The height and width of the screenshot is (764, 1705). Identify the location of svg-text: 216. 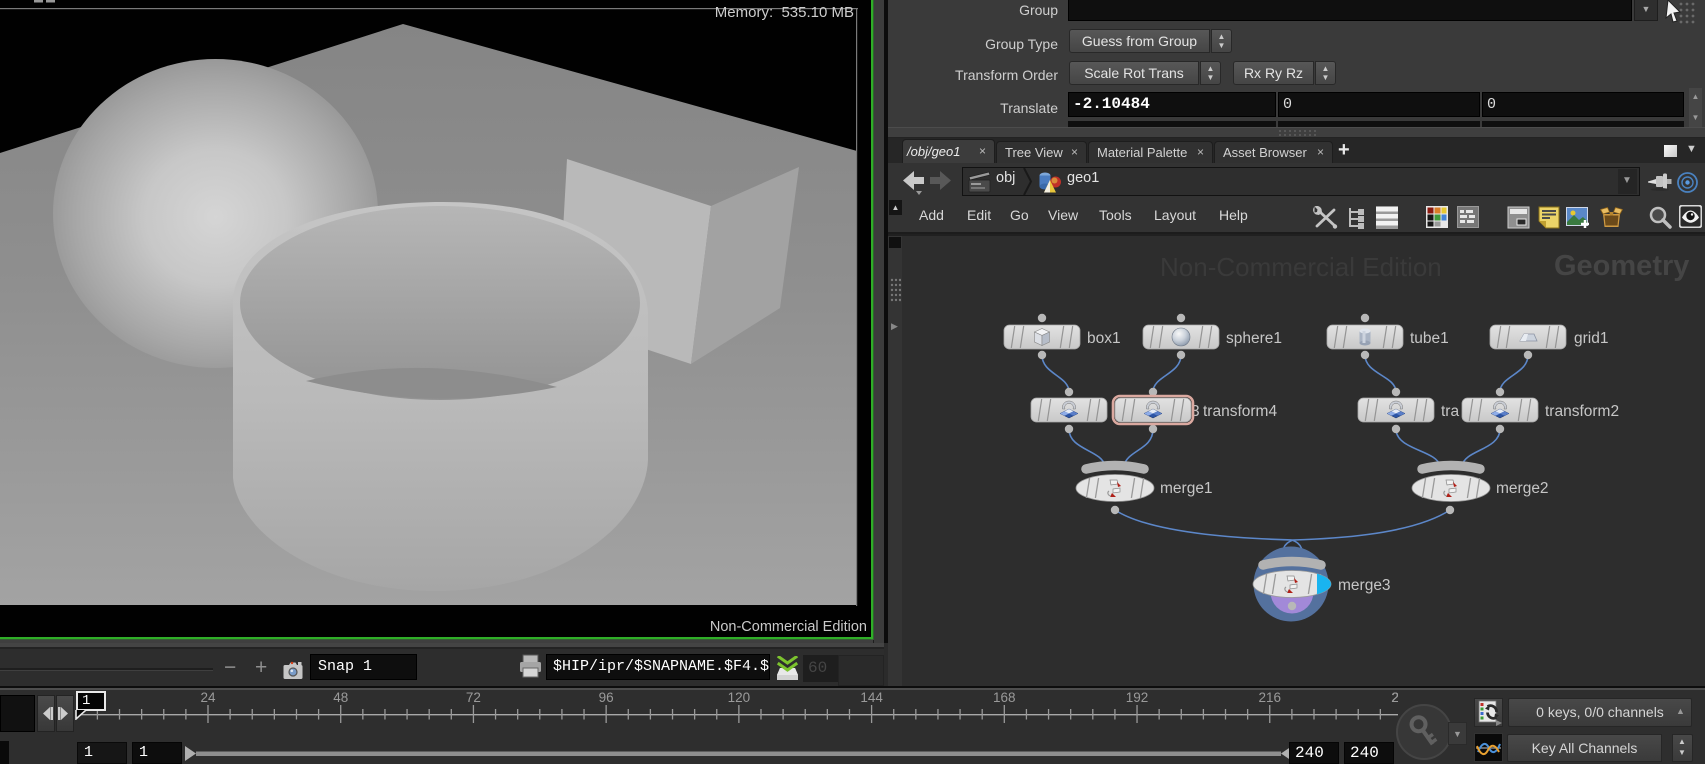
(1269, 697).